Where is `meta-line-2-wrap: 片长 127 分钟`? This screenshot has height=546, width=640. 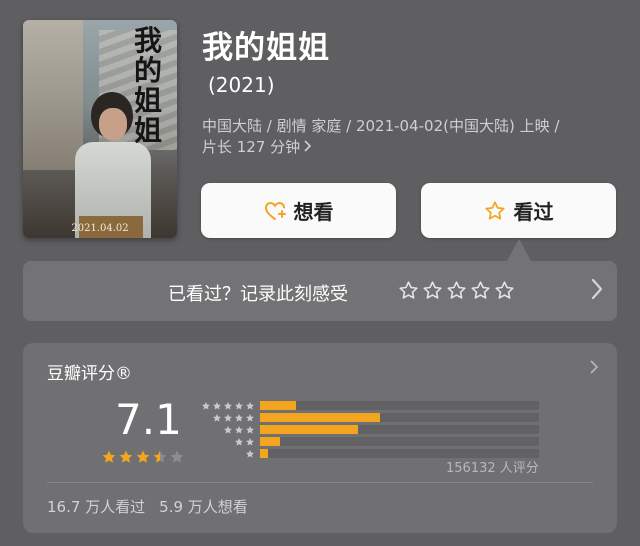
meta-line-2-wrap: 片长 127 分钟 is located at coordinates (412, 147).